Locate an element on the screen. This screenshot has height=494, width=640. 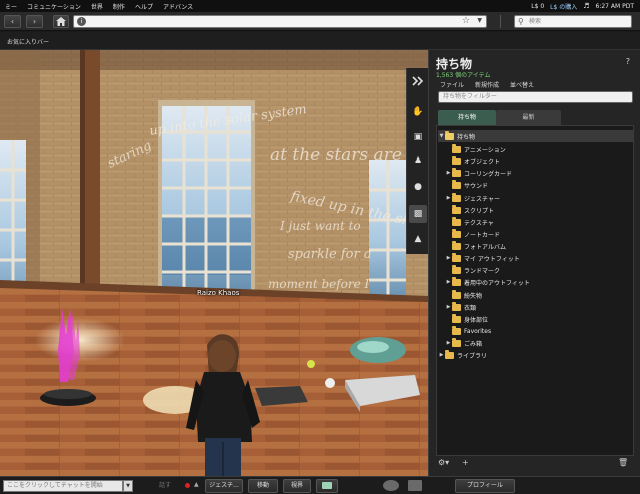
sidebar-collapse-tab is located at coordinates (418, 81).